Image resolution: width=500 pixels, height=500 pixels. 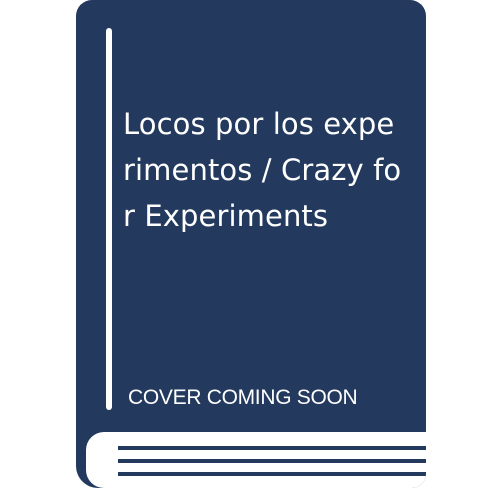 I want to click on book-pages-icon, so click(x=256, y=460).